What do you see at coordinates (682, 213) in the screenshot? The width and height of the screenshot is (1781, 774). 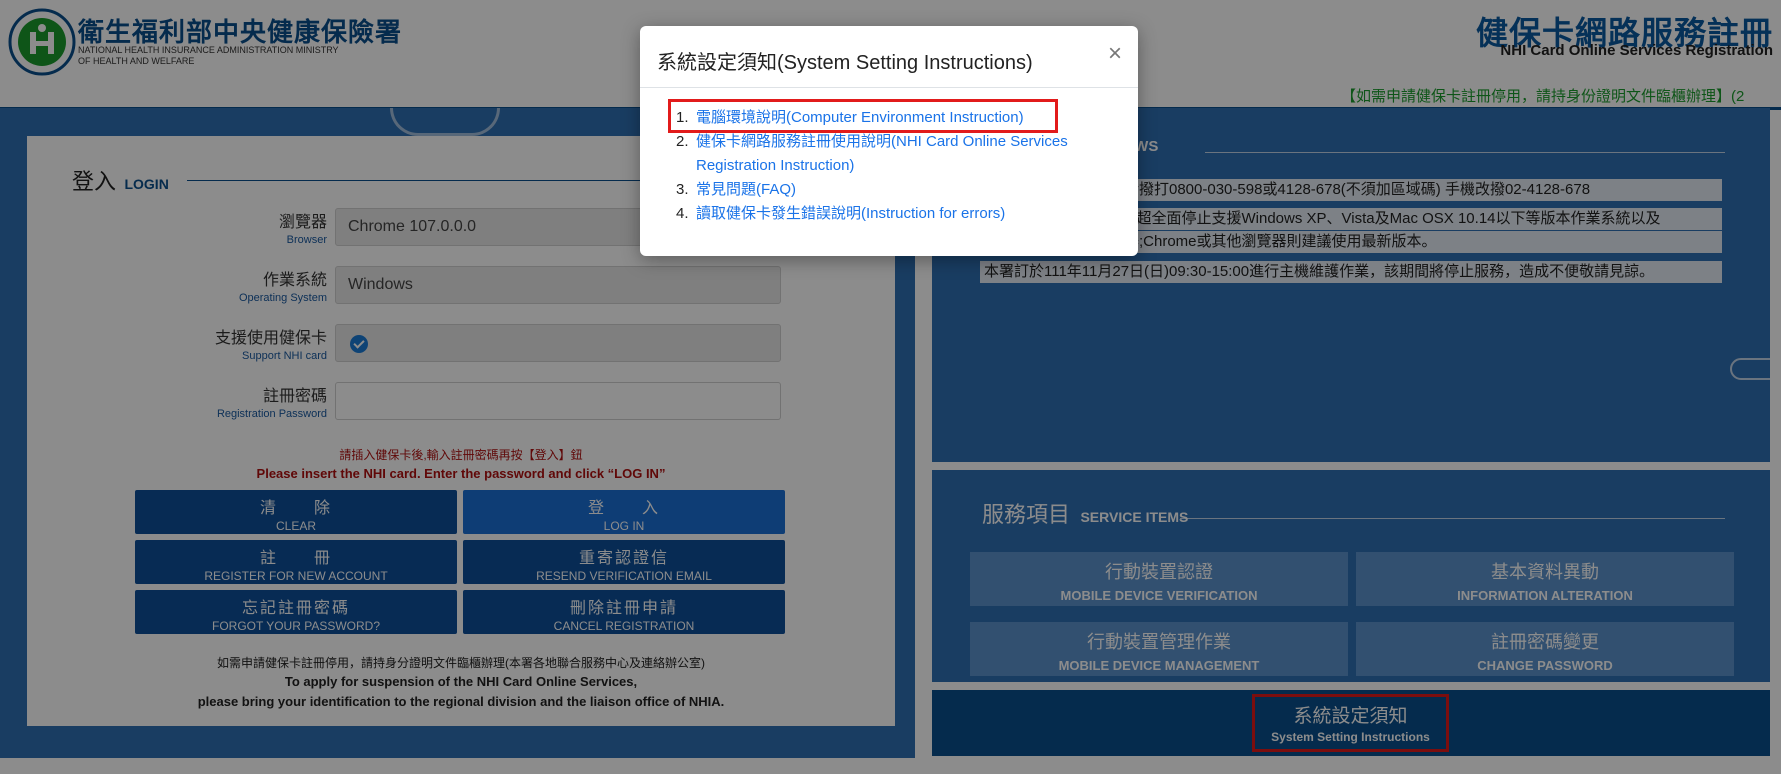 I see `list-number: 4.` at bounding box center [682, 213].